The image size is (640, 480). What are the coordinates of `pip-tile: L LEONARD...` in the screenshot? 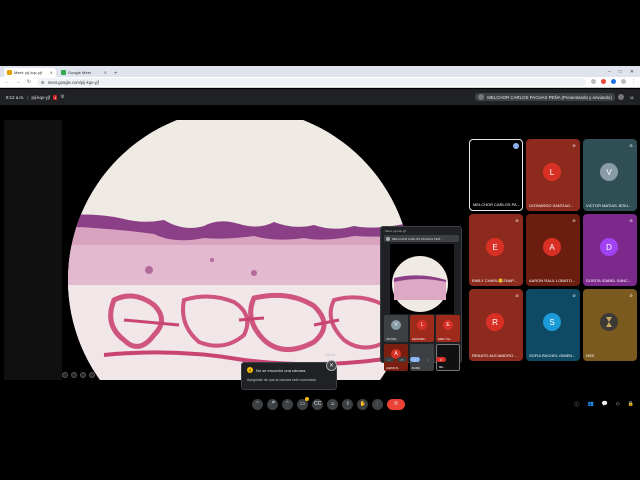 It's located at (422, 328).